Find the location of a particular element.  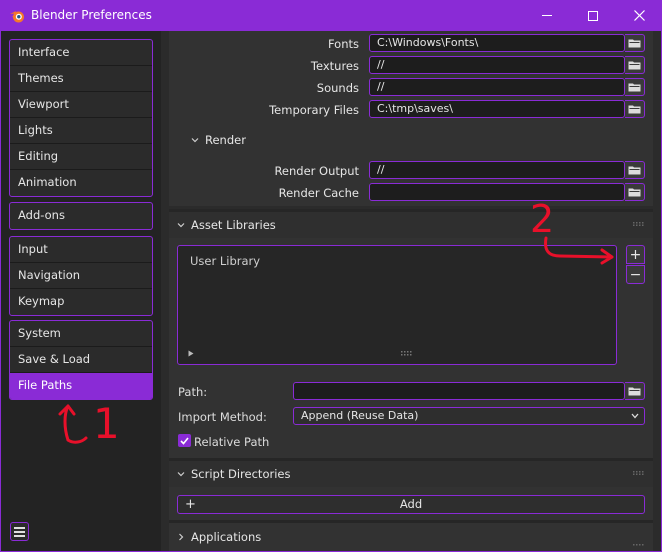

sidebar-group-addons: Add-ons is located at coordinates (81, 216).